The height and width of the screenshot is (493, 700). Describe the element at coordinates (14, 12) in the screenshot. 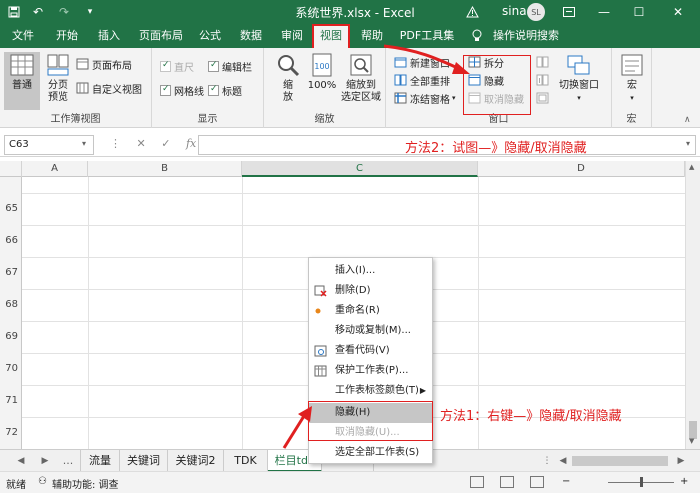

I see `save-icon` at that location.